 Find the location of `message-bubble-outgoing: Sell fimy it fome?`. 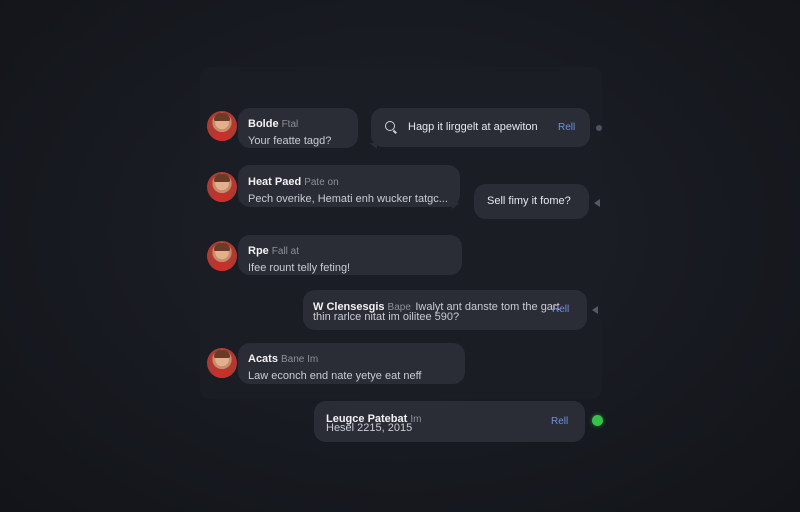

message-bubble-outgoing: Sell fimy it fome? is located at coordinates (531, 201).